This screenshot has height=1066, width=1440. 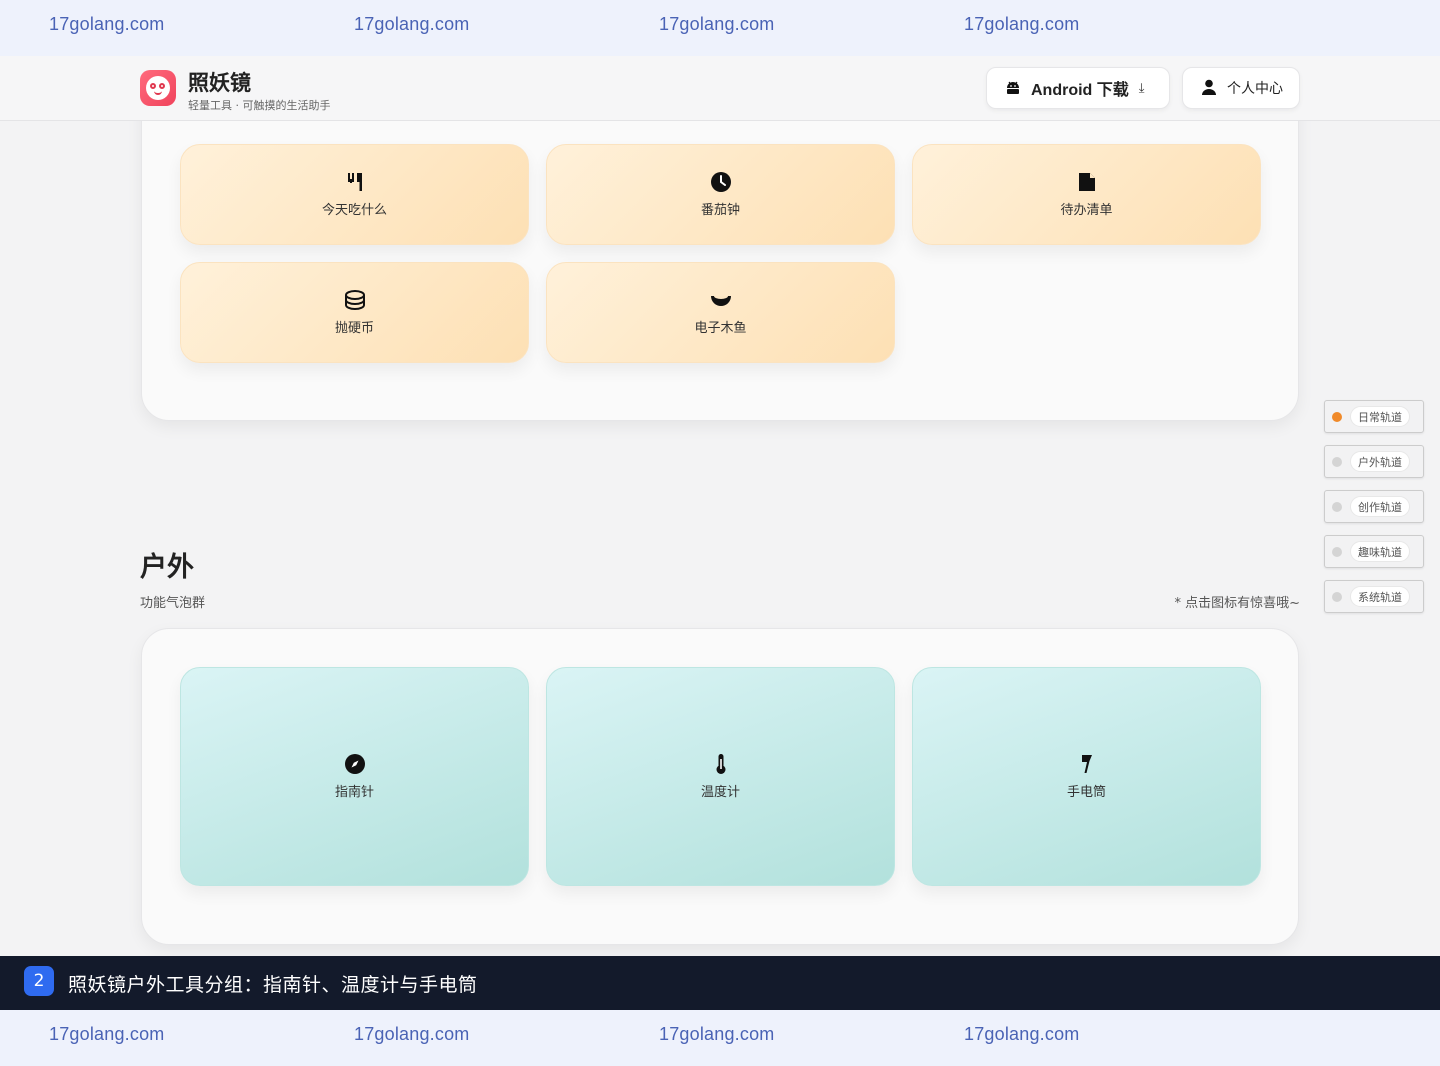 What do you see at coordinates (1086, 210) in the screenshot?
I see `tool-label: 待办清单` at bounding box center [1086, 210].